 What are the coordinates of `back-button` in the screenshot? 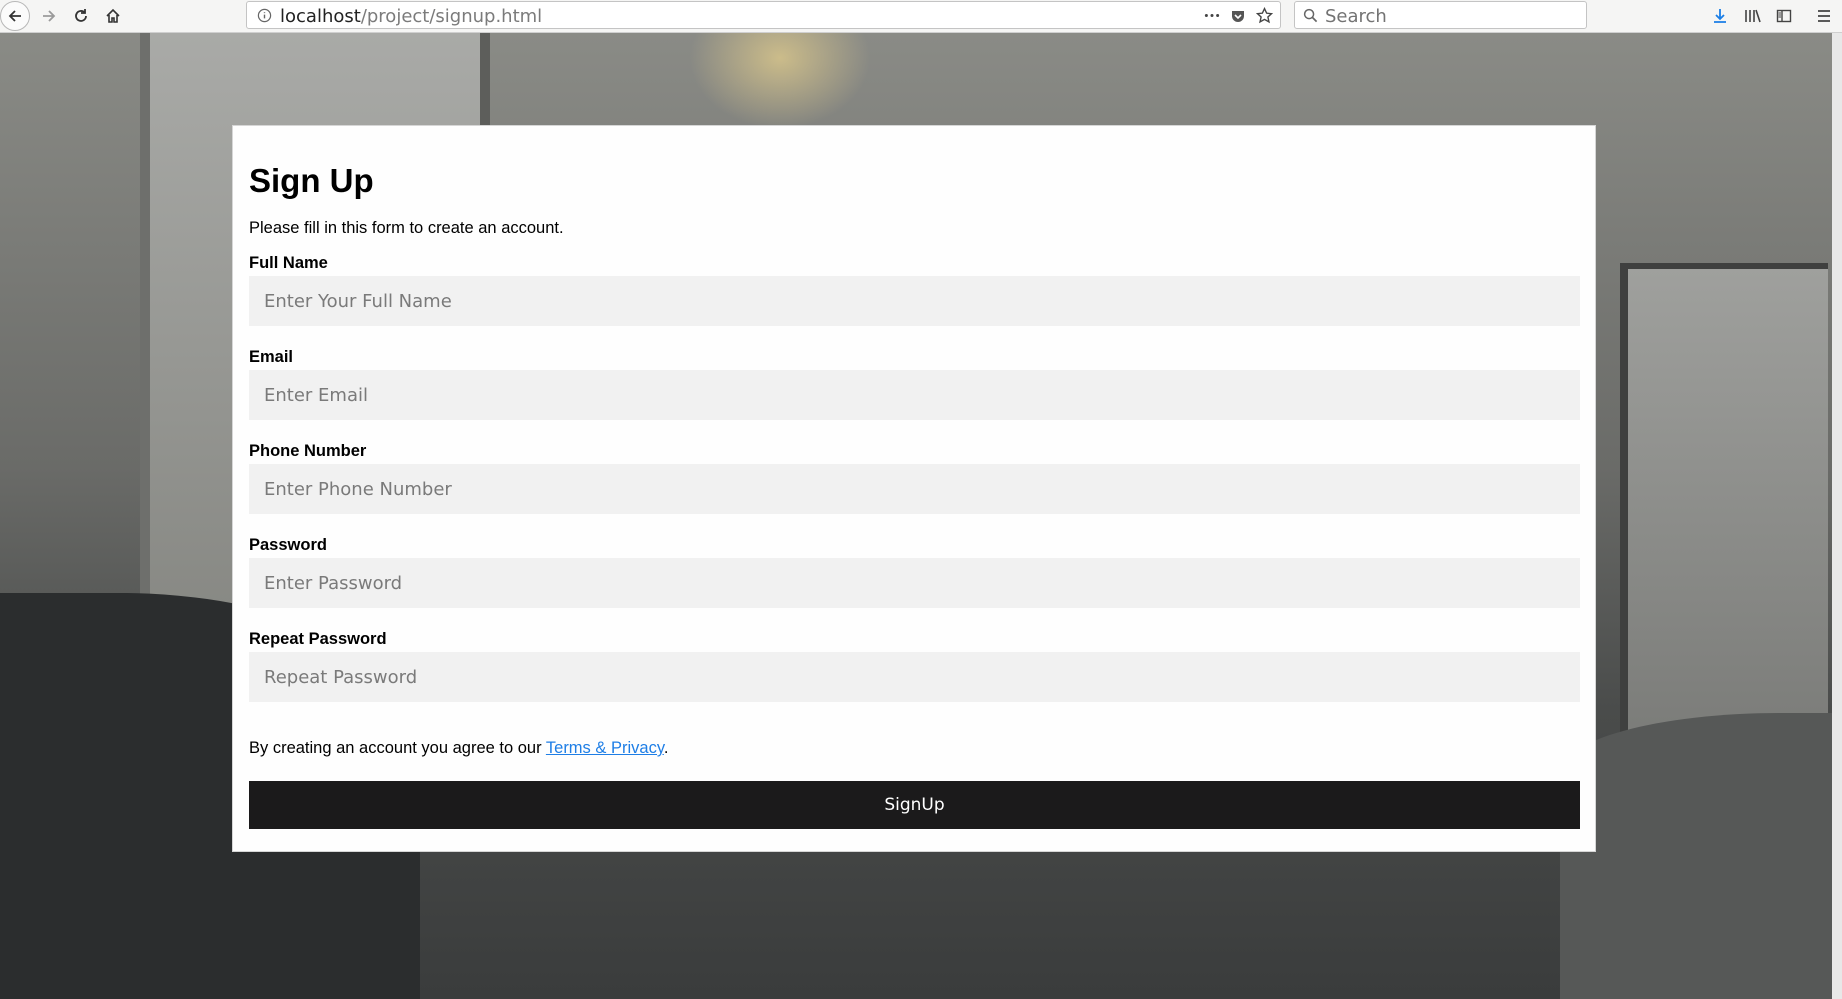 It's located at (15, 16).